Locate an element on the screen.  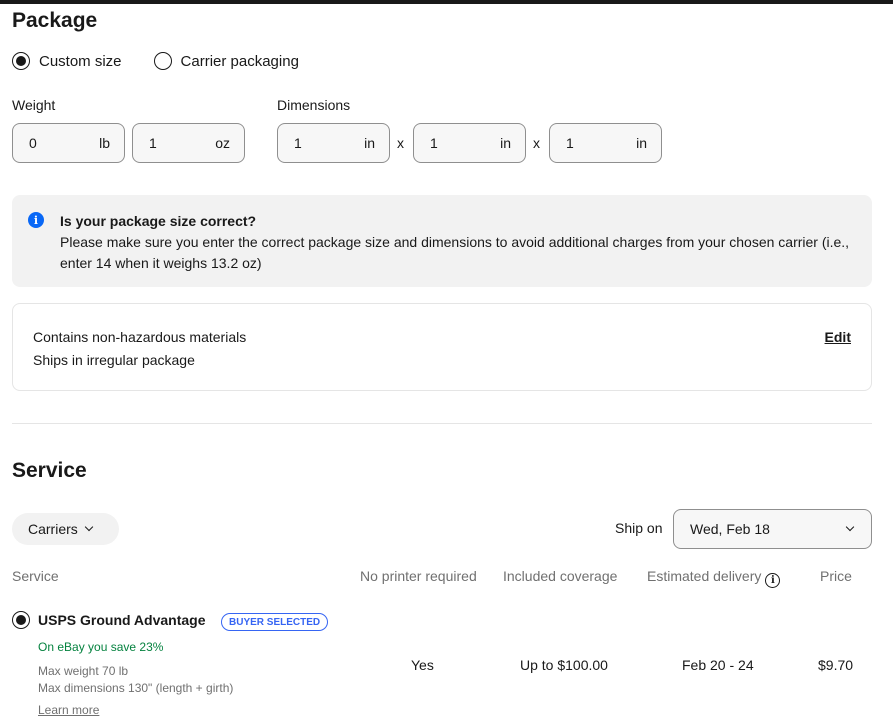
height-value: 1 is located at coordinates (570, 143).